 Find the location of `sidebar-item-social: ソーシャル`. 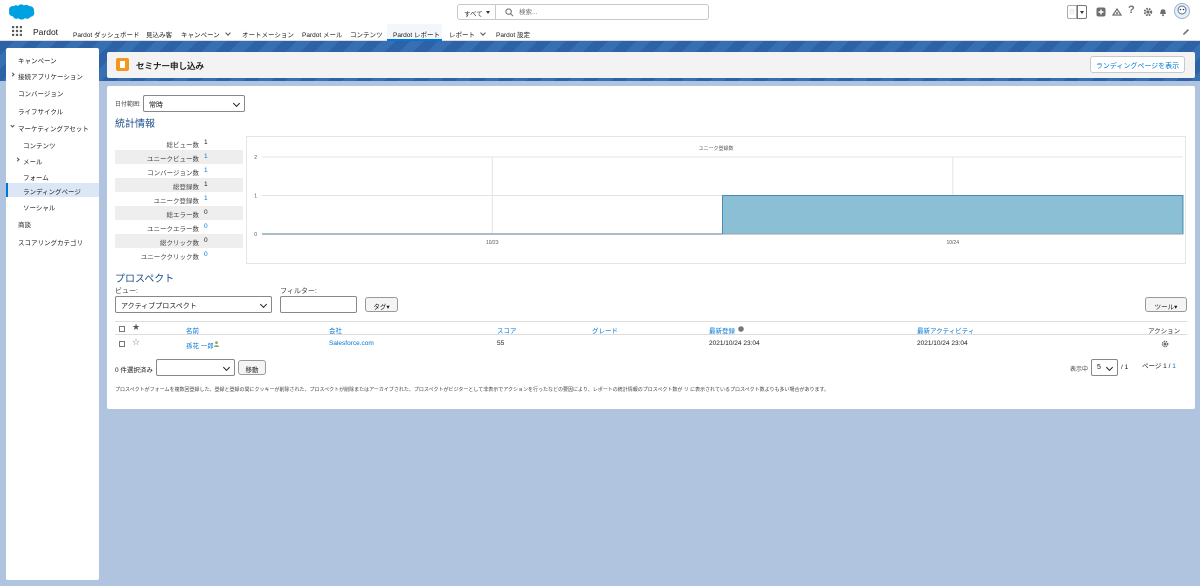

sidebar-item-social: ソーシャル is located at coordinates (52, 206).